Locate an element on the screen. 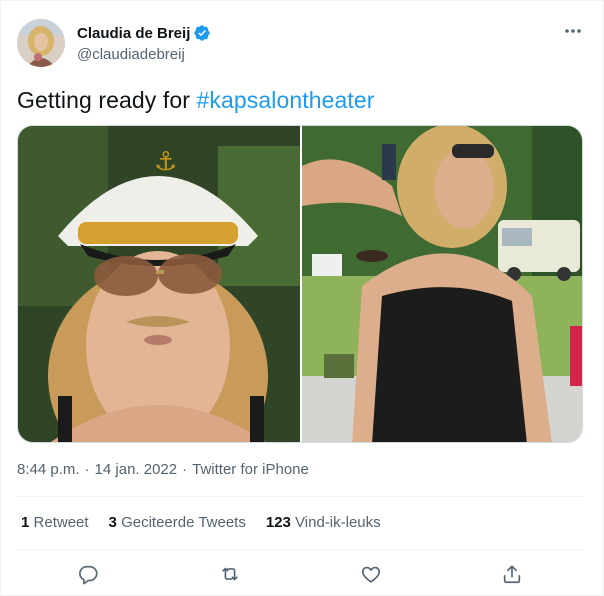  likes-stat: 123 Vind-ik-leuks is located at coordinates (323, 522).